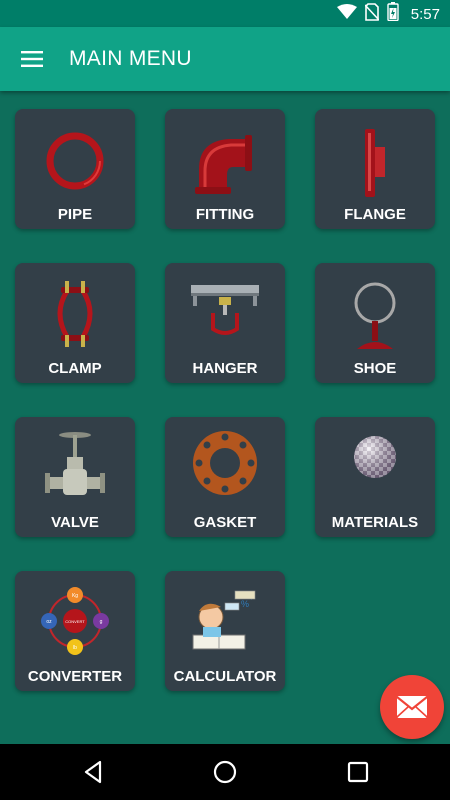 The width and height of the screenshot is (450, 800). What do you see at coordinates (75, 214) in the screenshot?
I see `tile-label: PIPE` at bounding box center [75, 214].